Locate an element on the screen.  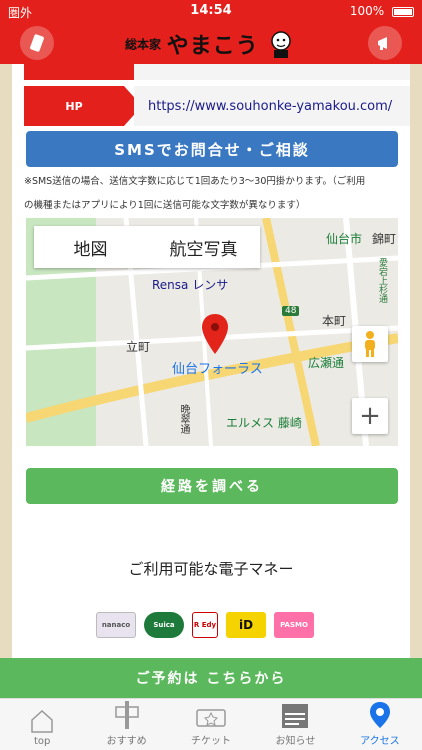
emoney-title: ご利用可能な電子マネー is located at coordinates (211, 569).